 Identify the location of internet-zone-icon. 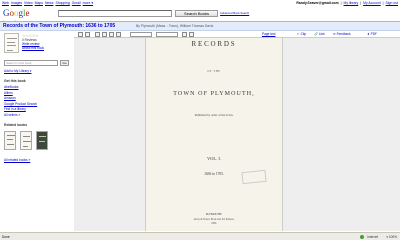
(362, 236).